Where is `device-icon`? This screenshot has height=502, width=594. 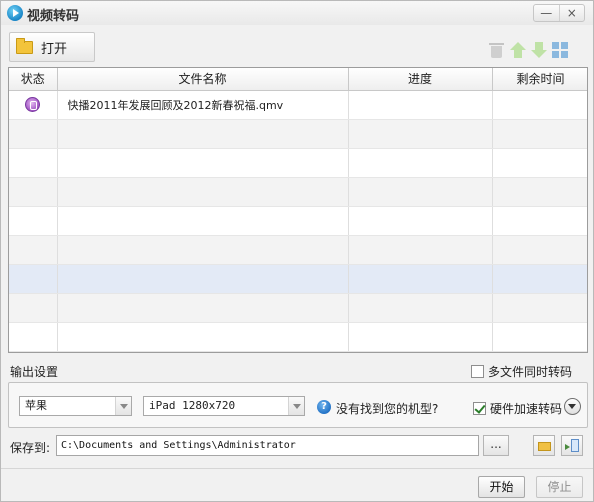 device-icon is located at coordinates (575, 445).